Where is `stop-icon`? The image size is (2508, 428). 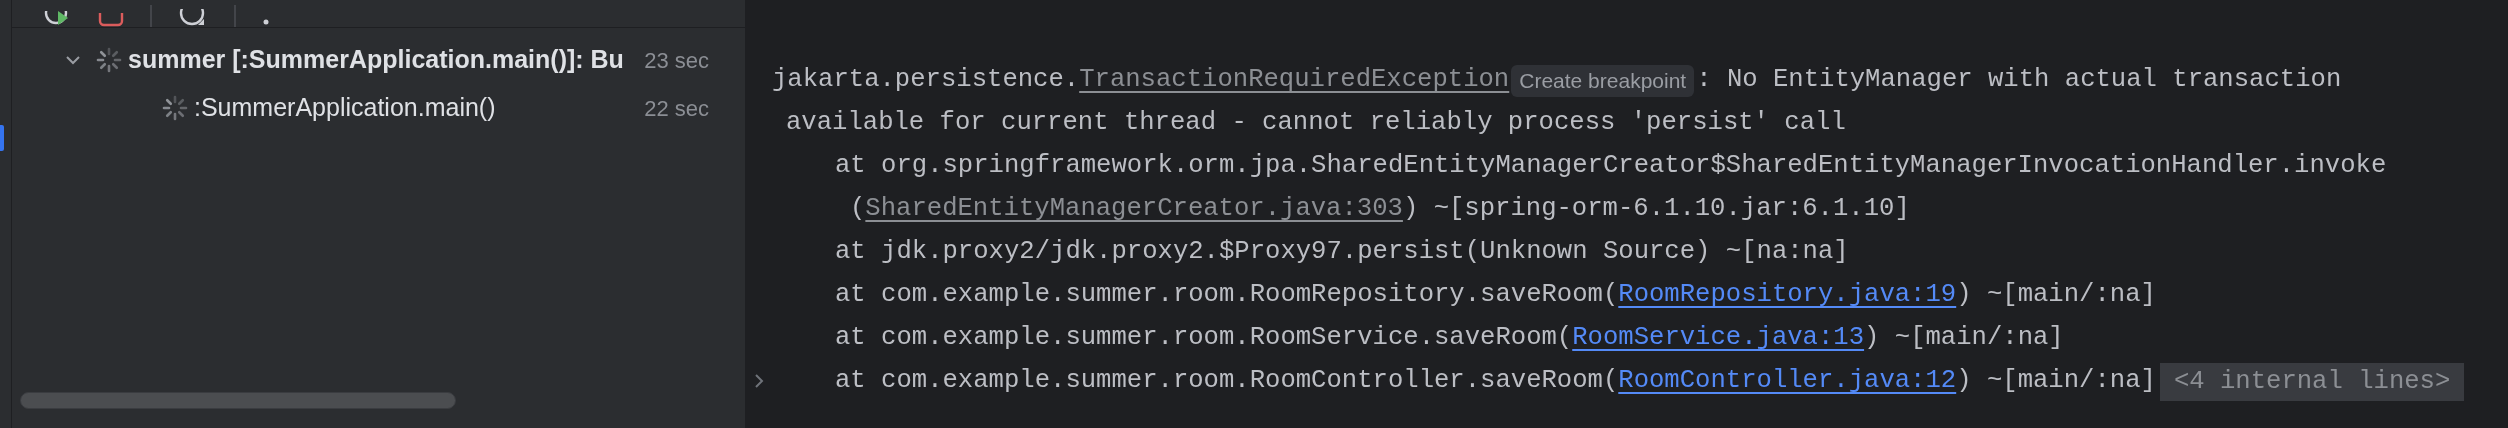 stop-icon is located at coordinates (111, 20).